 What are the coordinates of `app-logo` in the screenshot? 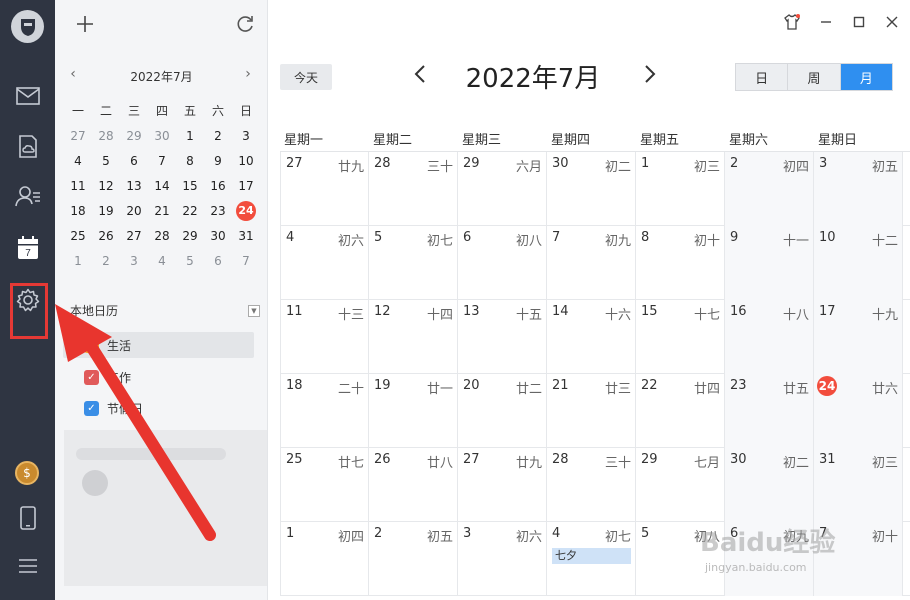 It's located at (27, 26).